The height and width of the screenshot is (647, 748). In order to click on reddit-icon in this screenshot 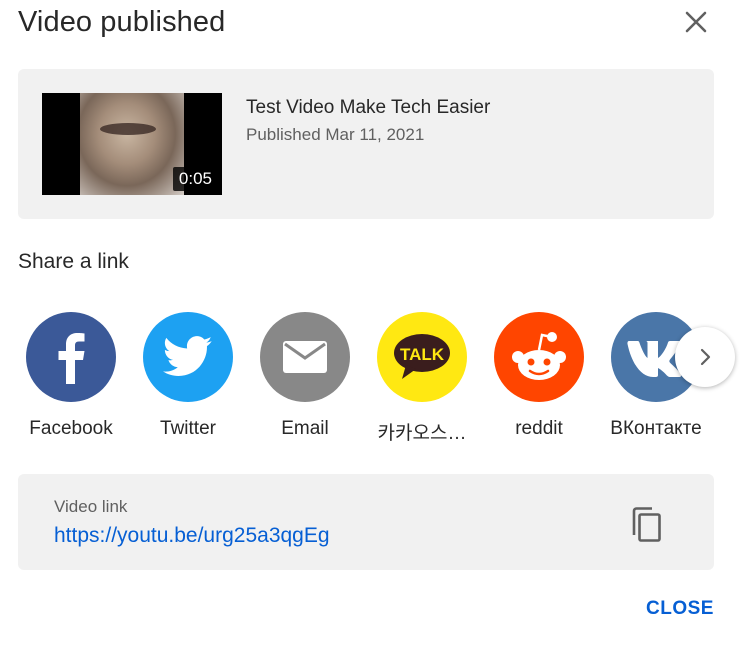, I will do `click(539, 357)`.